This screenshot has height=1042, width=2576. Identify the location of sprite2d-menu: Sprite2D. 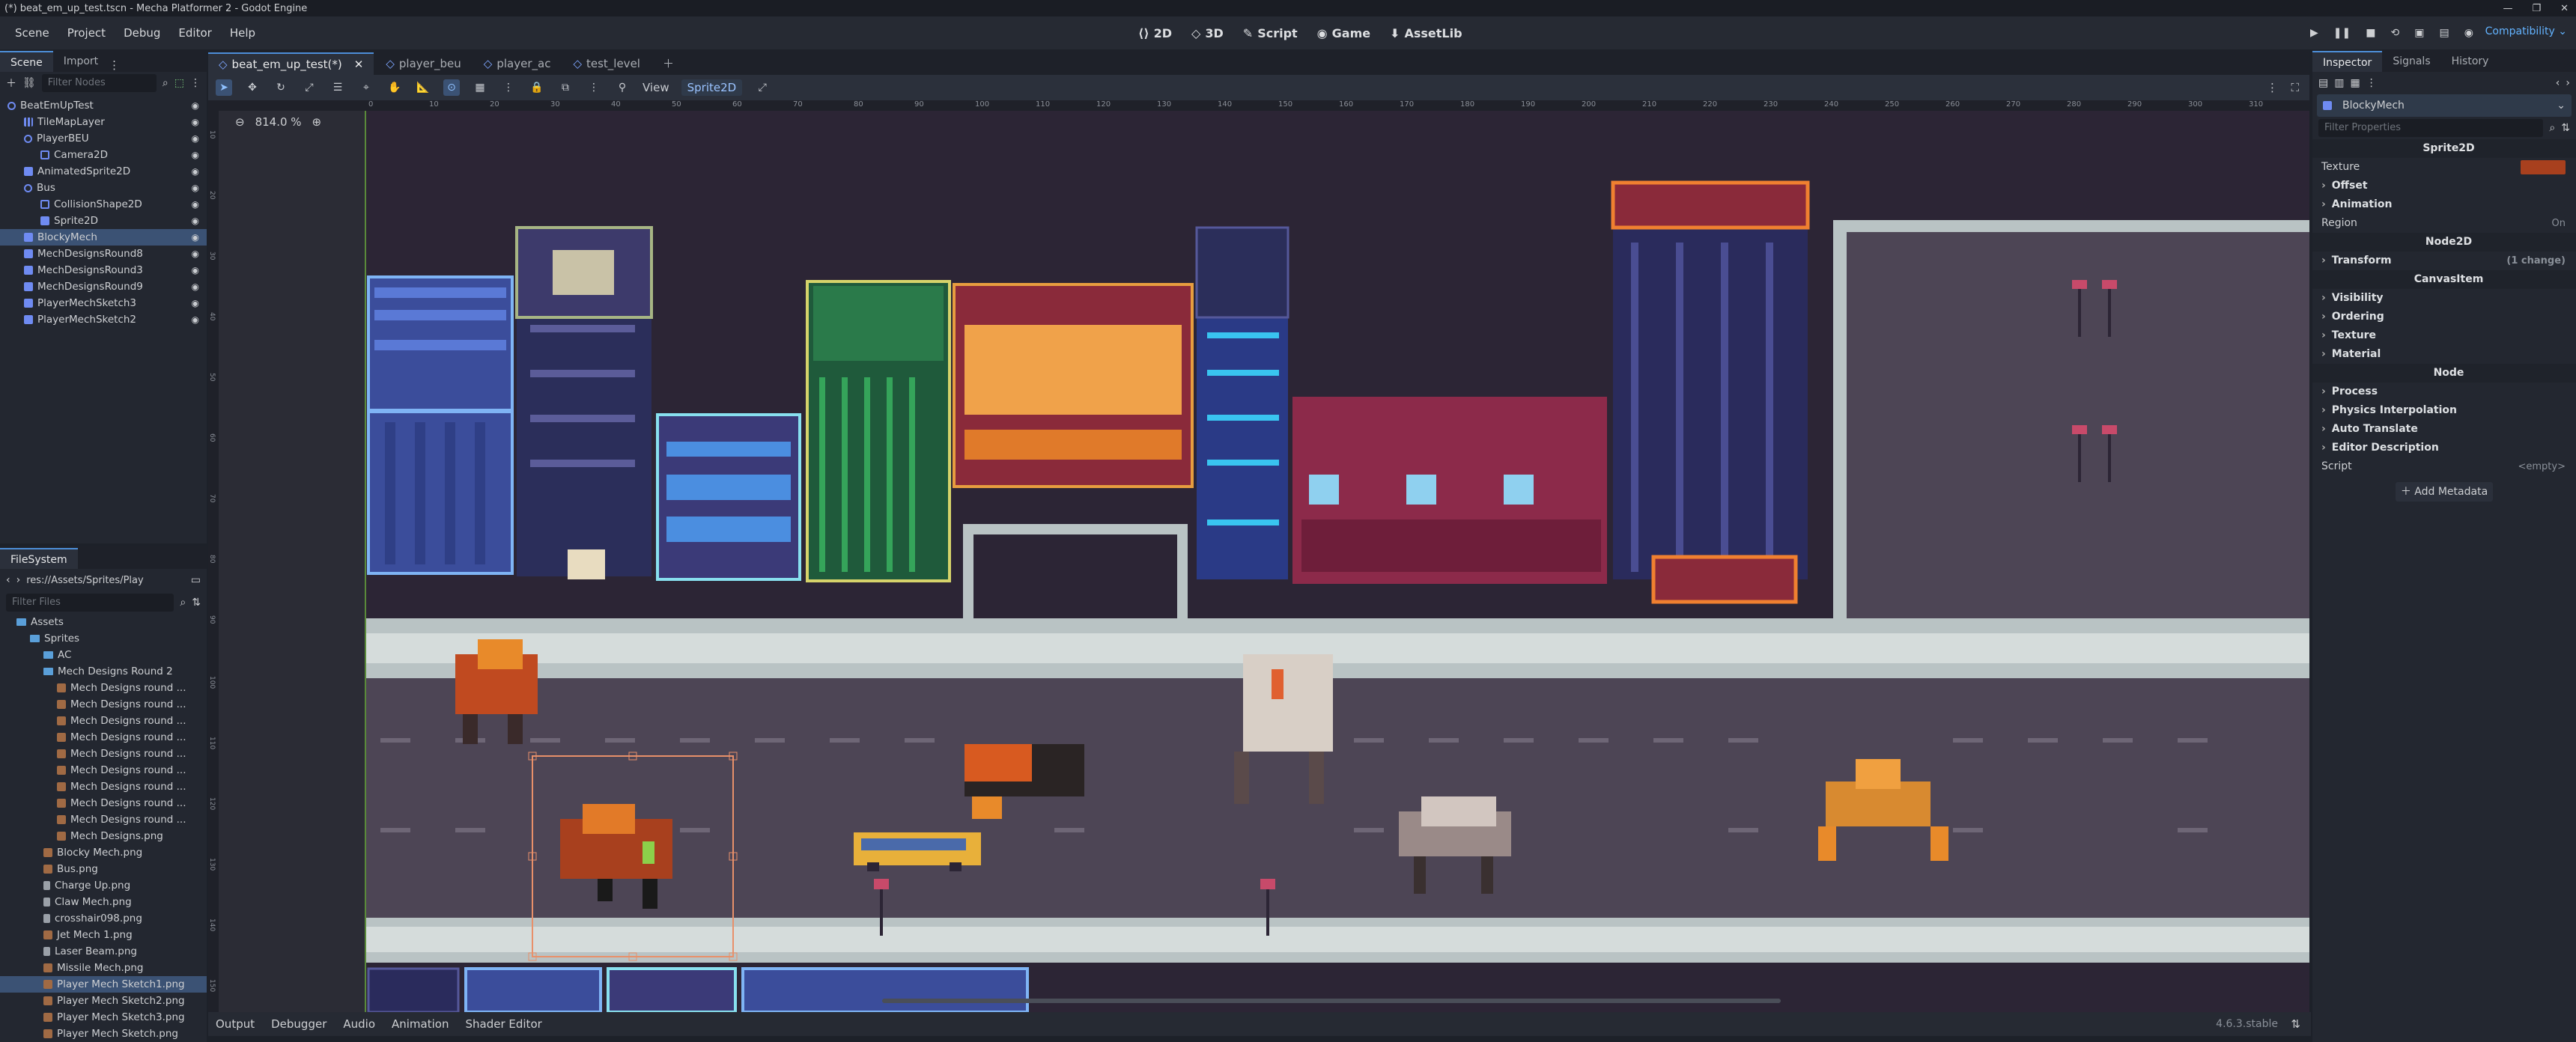
(712, 87).